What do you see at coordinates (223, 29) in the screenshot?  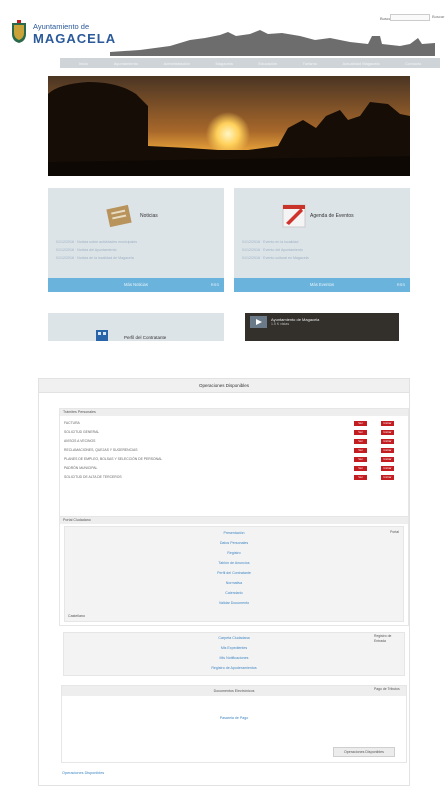 I see `site-header: Ayuntamiento de MAGACELA Buscar Buscar` at bounding box center [223, 29].